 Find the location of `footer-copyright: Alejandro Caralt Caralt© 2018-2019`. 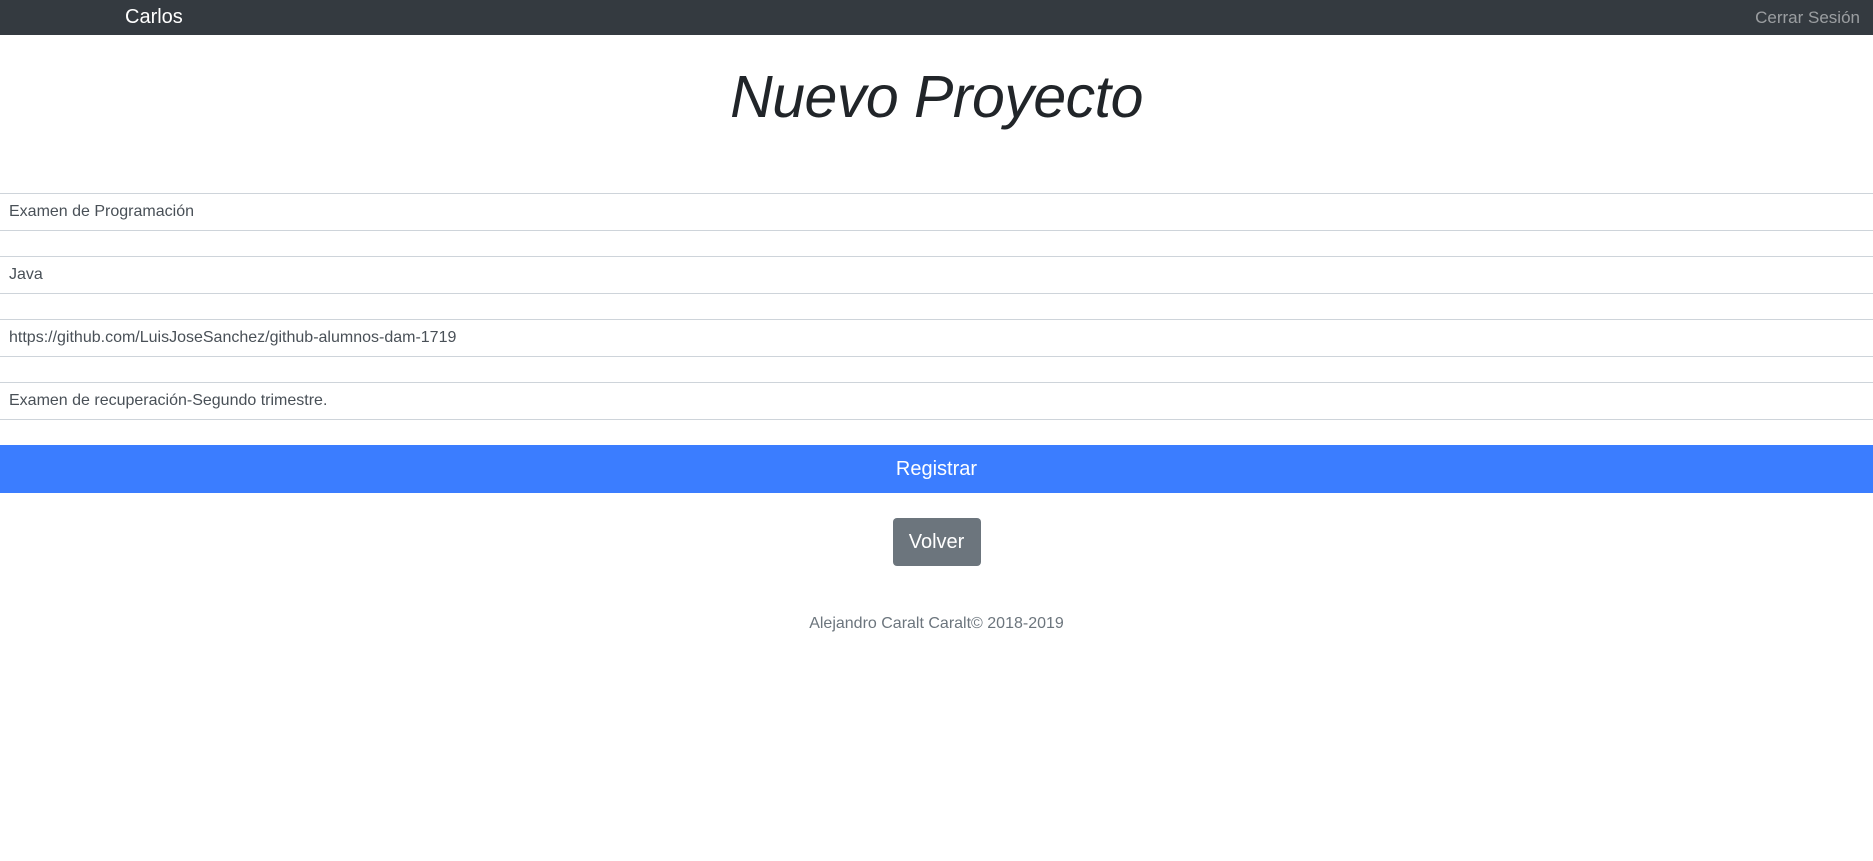

footer-copyright: Alejandro Caralt Caralt© 2018-2019 is located at coordinates (936, 623).